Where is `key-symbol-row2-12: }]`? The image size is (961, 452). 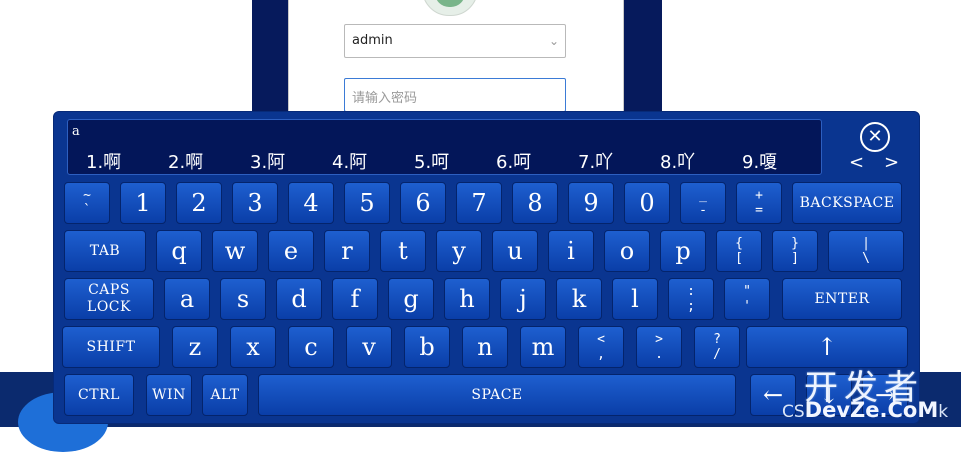
key-symbol-row2-12: }] is located at coordinates (795, 251).